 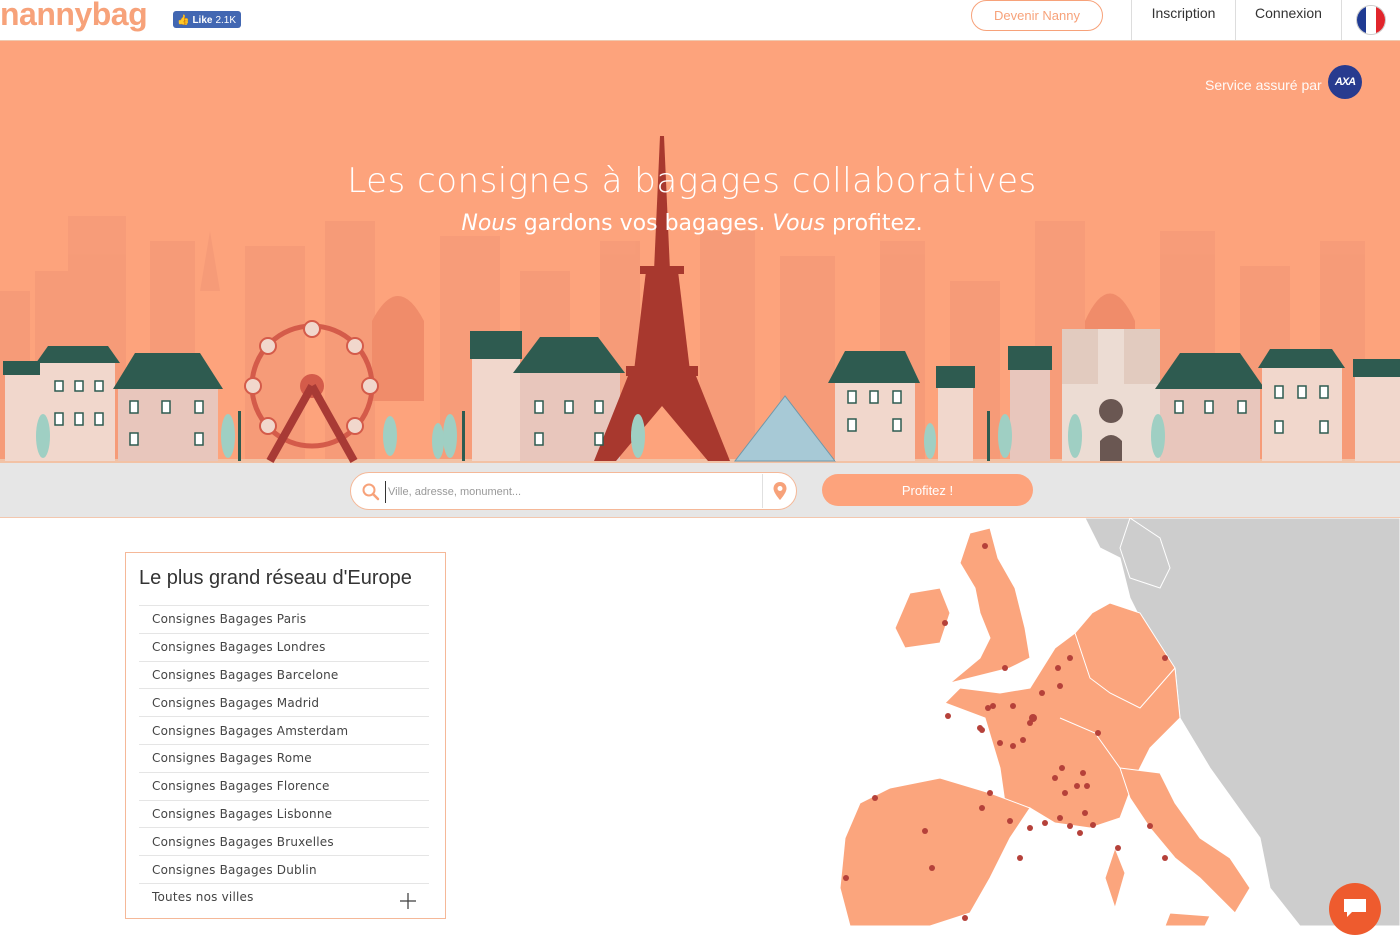 What do you see at coordinates (284, 619) in the screenshot?
I see `city-link-paris: Consignes Bagages Paris` at bounding box center [284, 619].